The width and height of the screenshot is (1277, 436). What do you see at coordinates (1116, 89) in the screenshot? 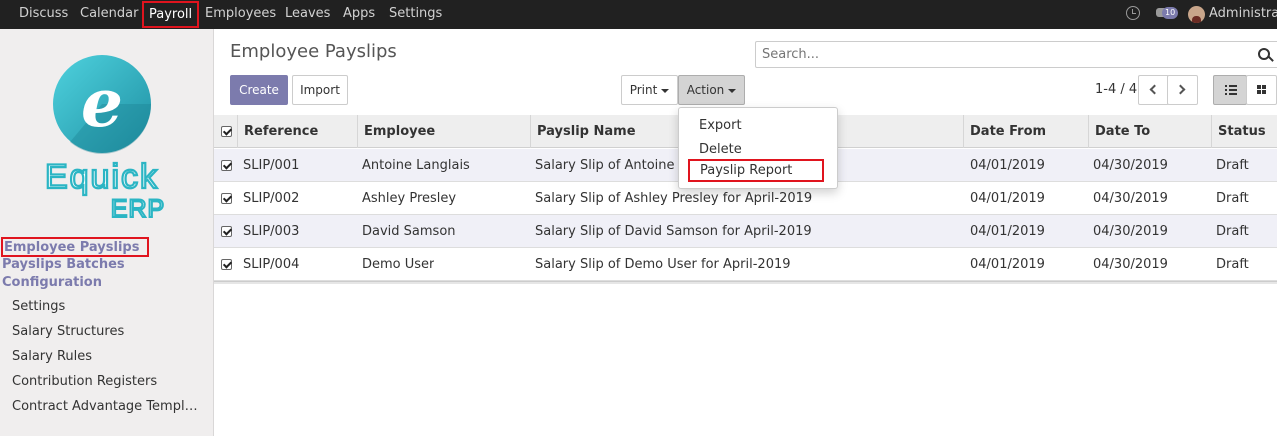
I see `pager-value: 1-4 / 4` at bounding box center [1116, 89].